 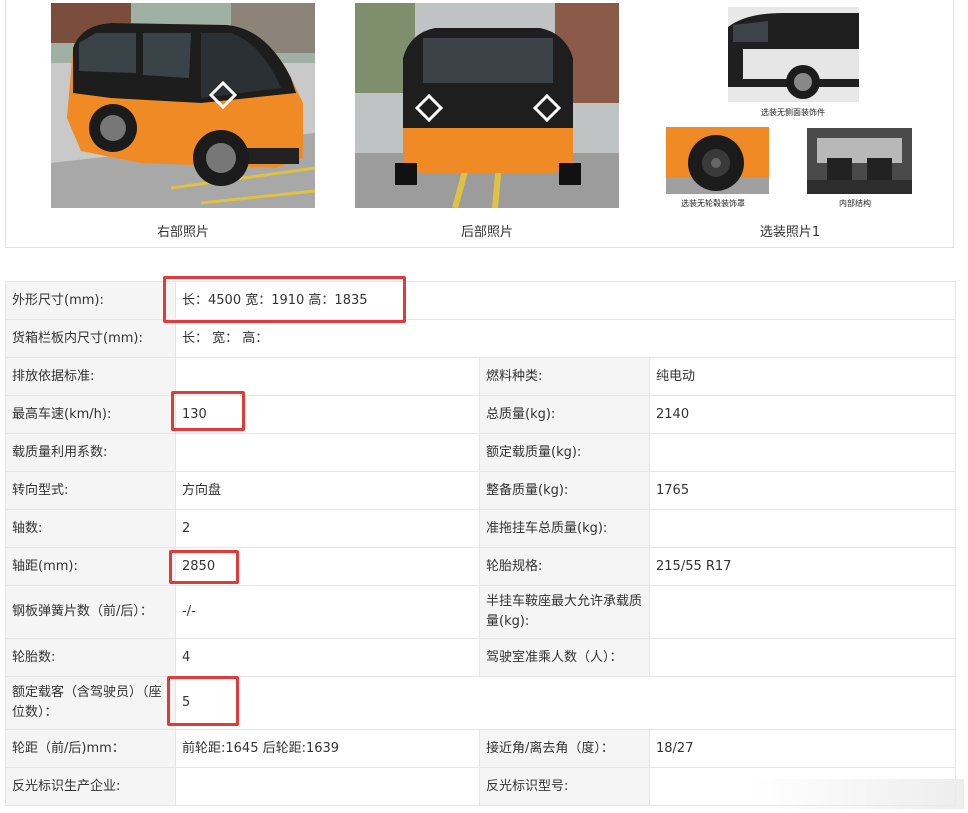 What do you see at coordinates (90, 612) in the screenshot?
I see `spring-label: 钢板弹簧片数（前/后）：` at bounding box center [90, 612].